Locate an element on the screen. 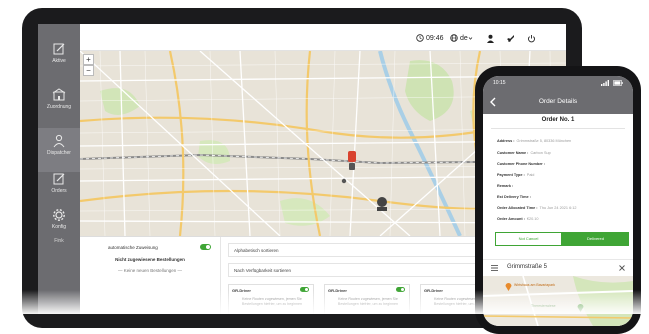  sidebar-item-aktive: Aktive is located at coordinates (59, 58).